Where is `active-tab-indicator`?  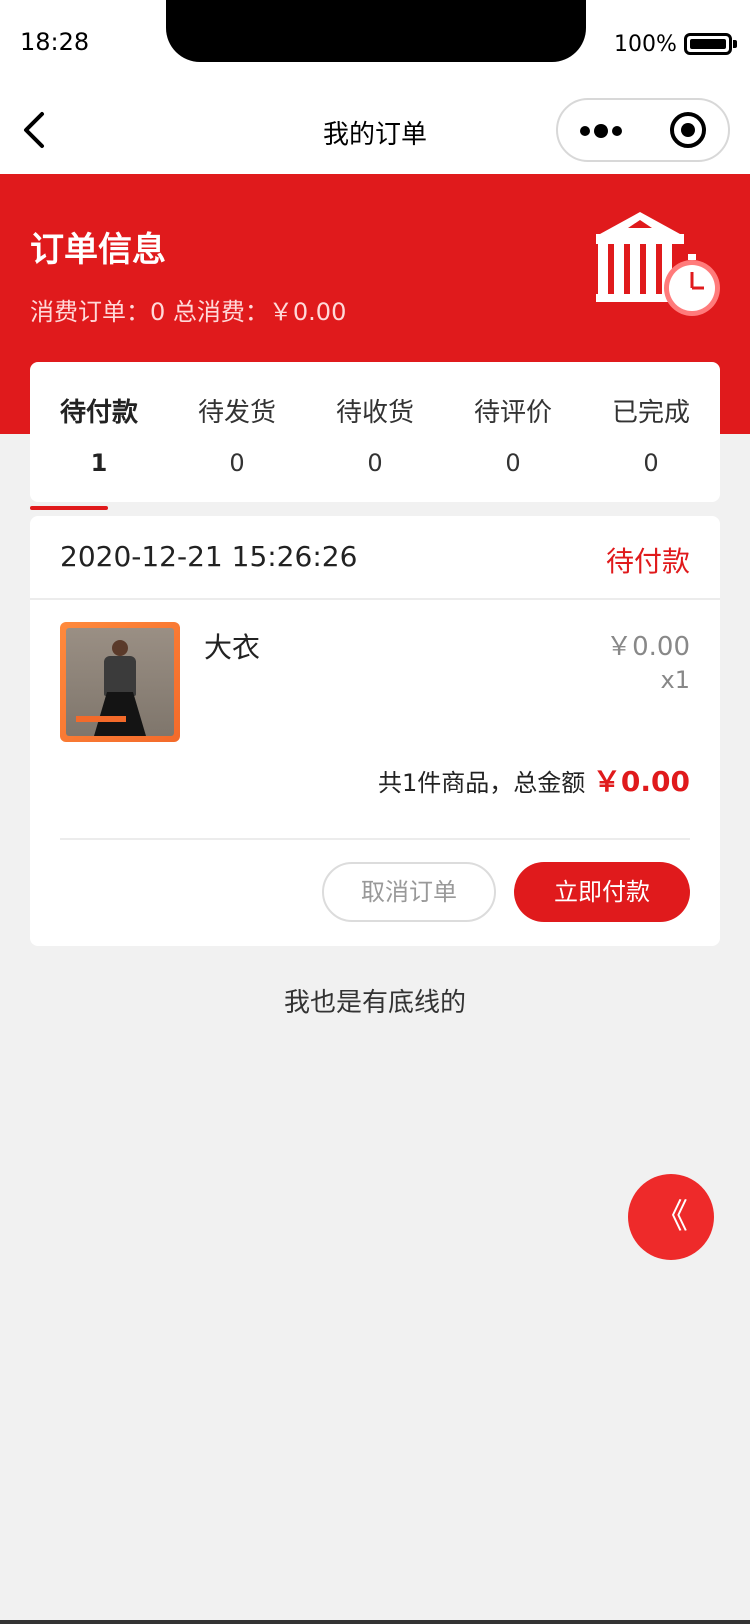
active-tab-indicator is located at coordinates (69, 508).